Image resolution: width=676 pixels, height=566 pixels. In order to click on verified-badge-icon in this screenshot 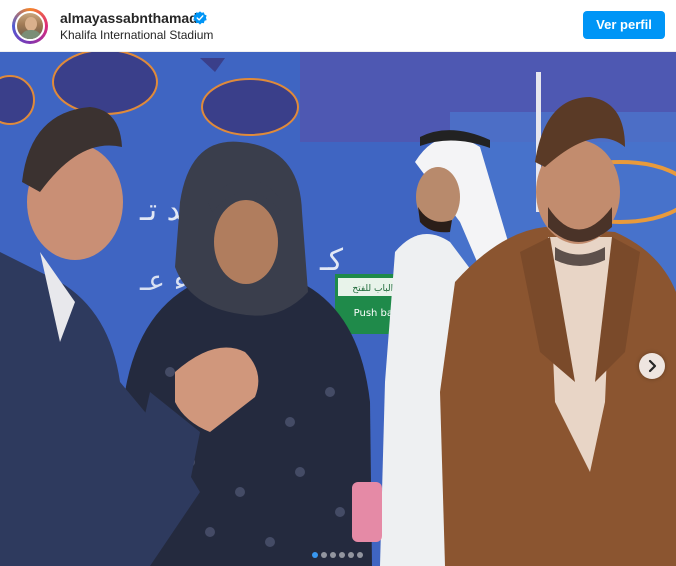, I will do `click(200, 18)`.